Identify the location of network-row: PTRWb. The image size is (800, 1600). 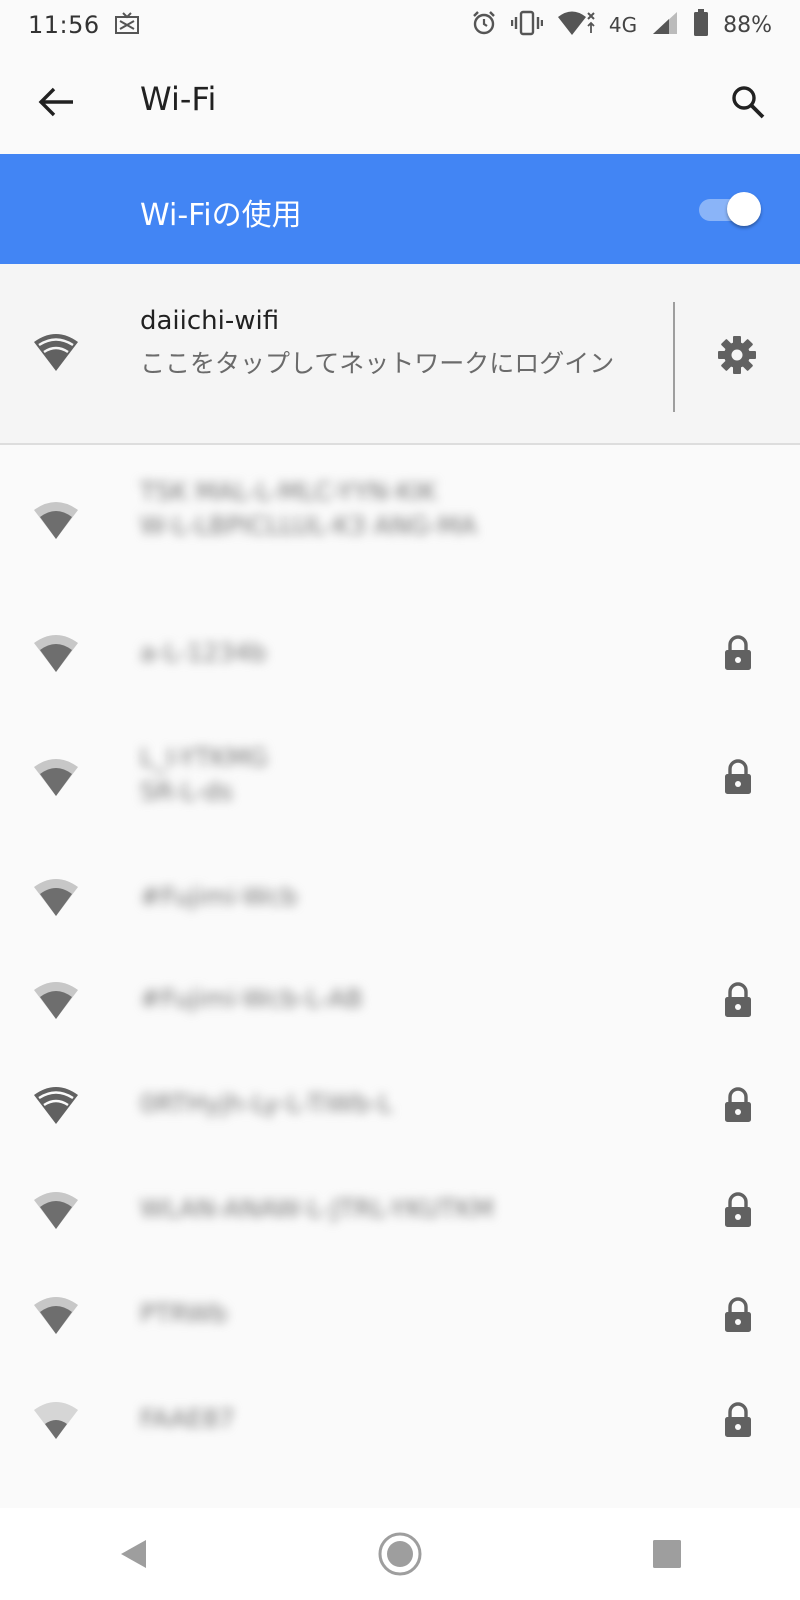
(400, 1315).